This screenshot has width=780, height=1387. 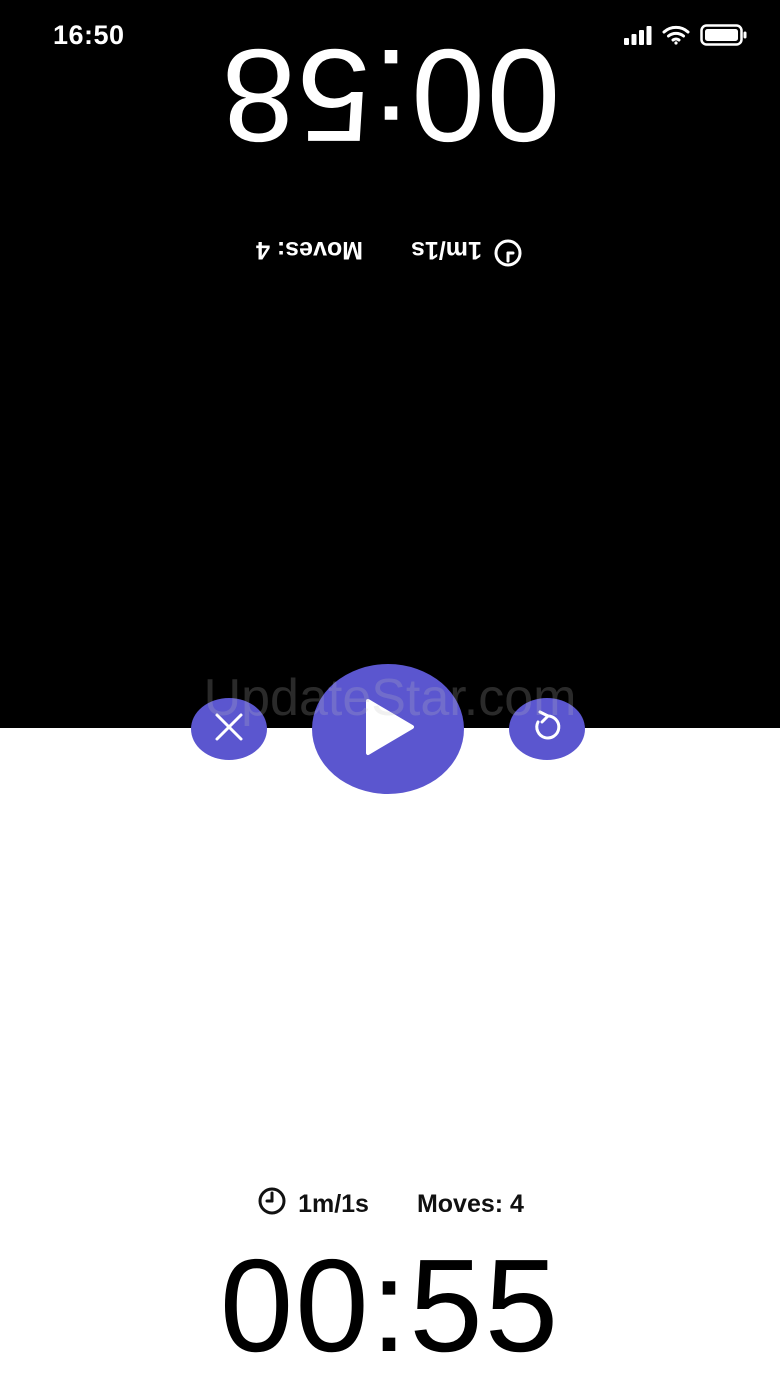 I want to click on play-button, so click(x=388, y=729).